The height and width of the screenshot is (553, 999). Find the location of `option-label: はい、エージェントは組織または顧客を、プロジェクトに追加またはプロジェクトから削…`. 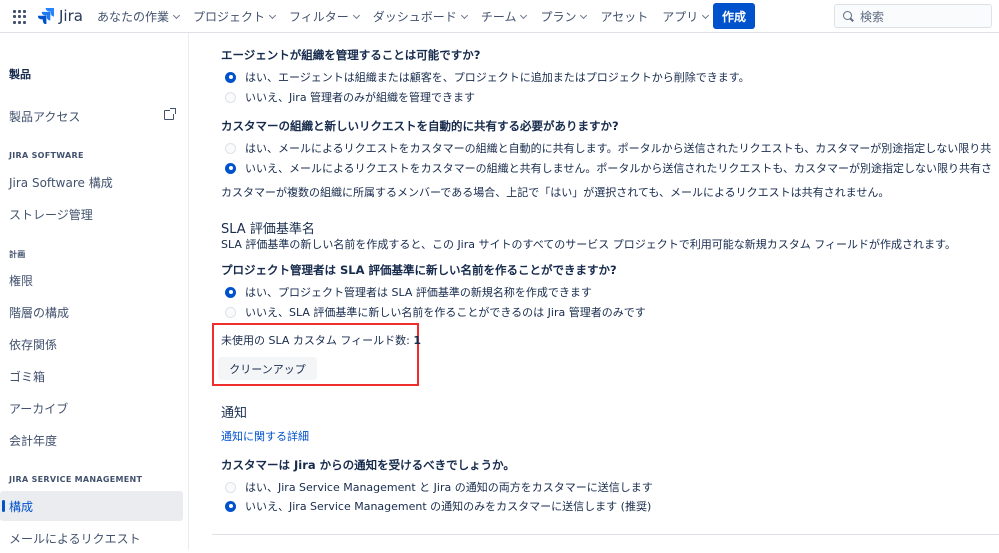

option-label: はい、エージェントは組織または顧客を、プロジェクトに追加またはプロジェクトから削… is located at coordinates (497, 77).